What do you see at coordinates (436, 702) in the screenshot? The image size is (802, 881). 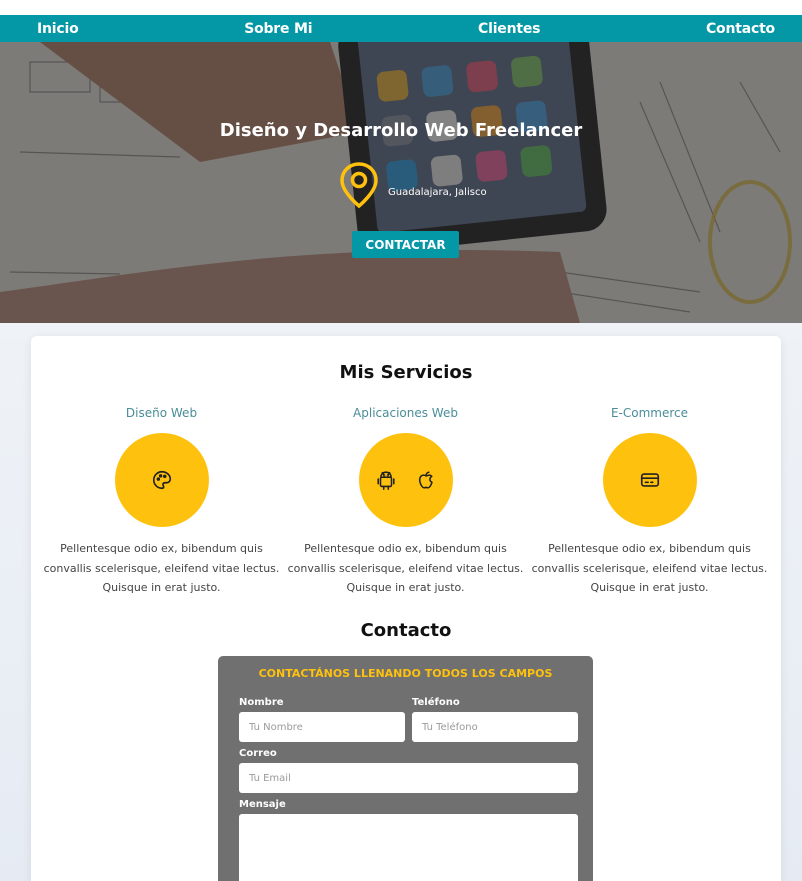 I see `phone-label: Teléfono` at bounding box center [436, 702].